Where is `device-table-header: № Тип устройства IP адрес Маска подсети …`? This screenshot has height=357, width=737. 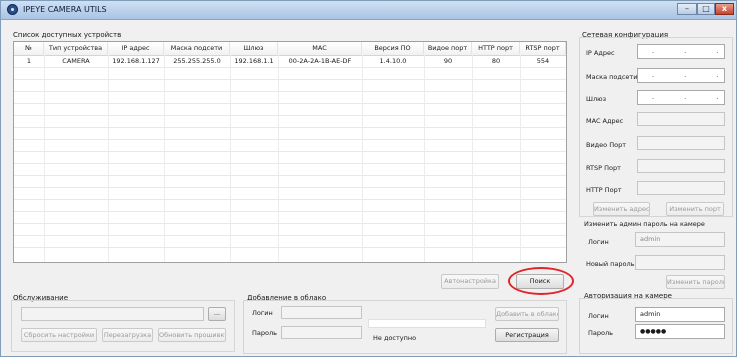
device-table-header: № Тип устройства IP адрес Маска подсети … is located at coordinates (290, 49).